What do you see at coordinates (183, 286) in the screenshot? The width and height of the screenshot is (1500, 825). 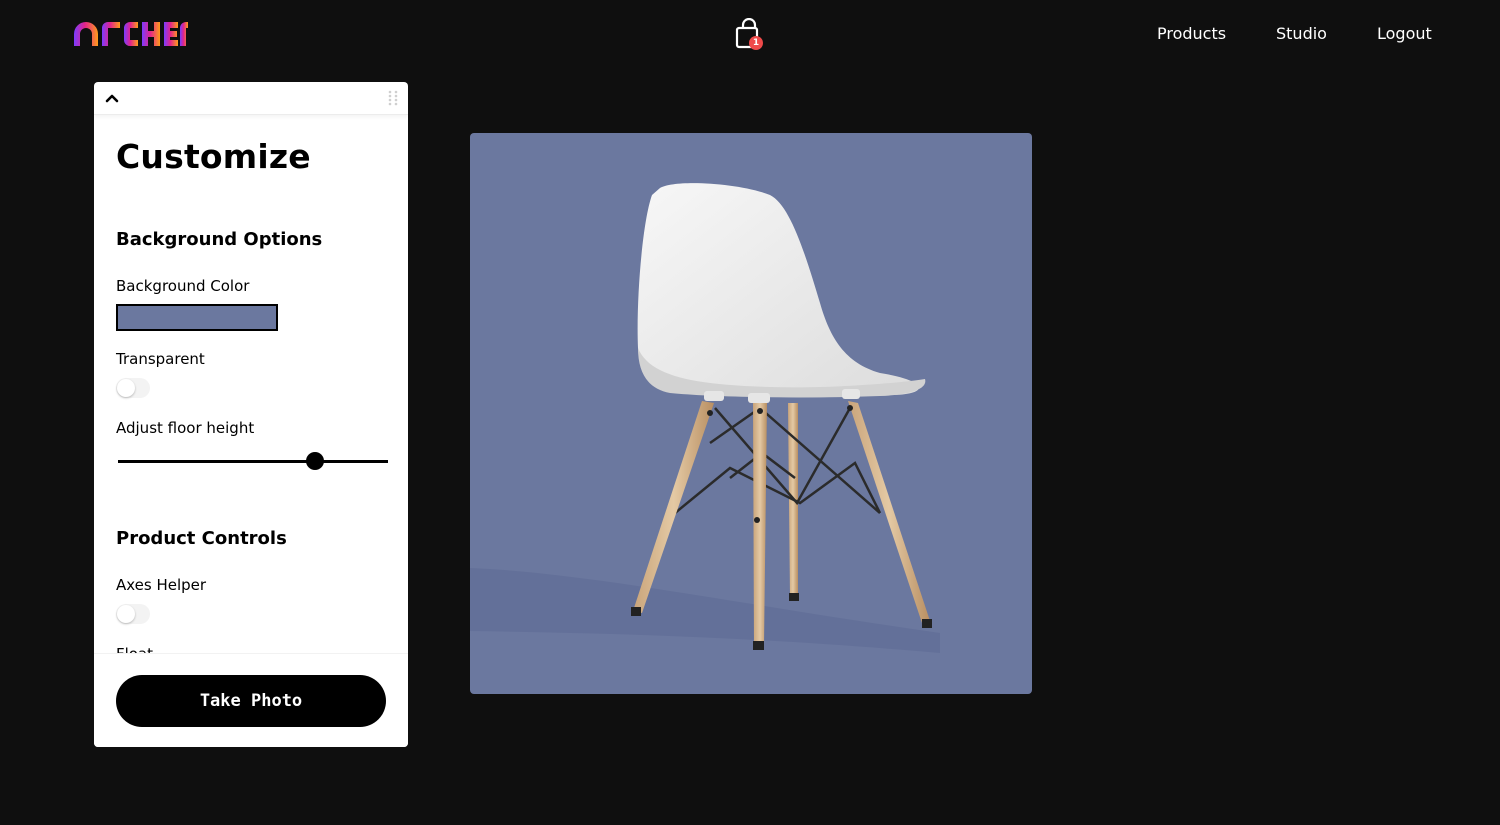 I see `background-color-label: Background Color` at bounding box center [183, 286].